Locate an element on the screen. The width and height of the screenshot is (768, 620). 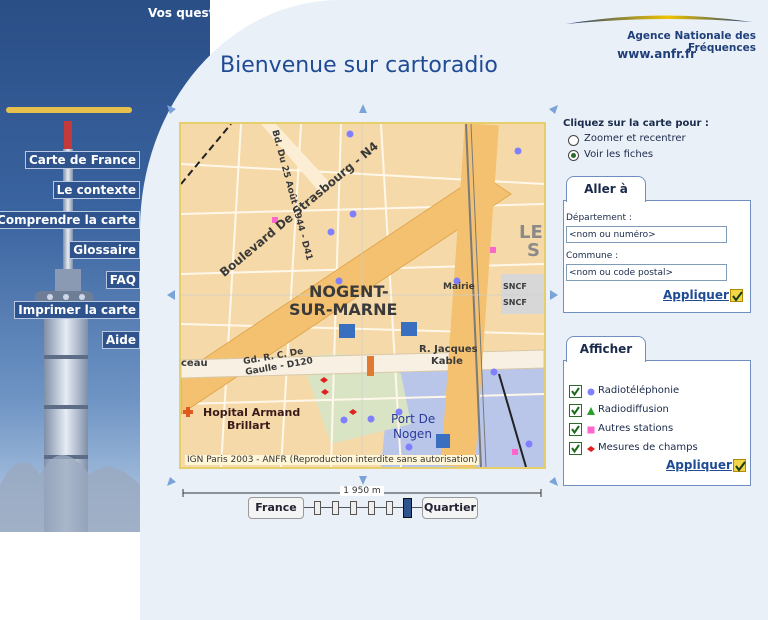
layer-mesures-champs-checkbox is located at coordinates (575, 448).